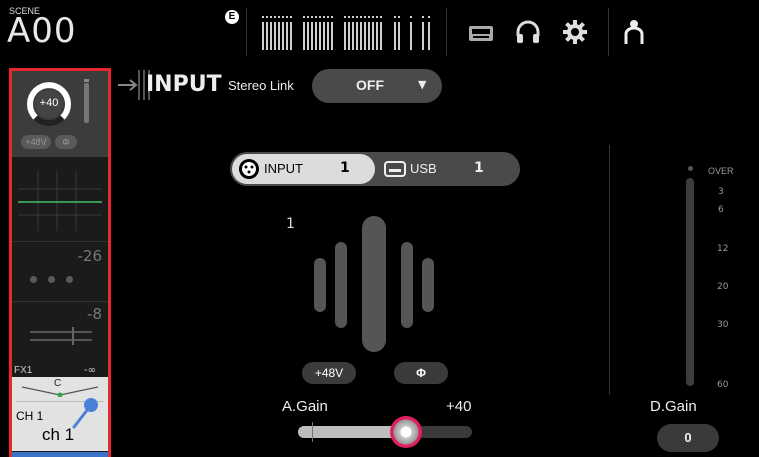 This screenshot has height=457, width=759. I want to click on usb-storage-icon, so click(481, 36).